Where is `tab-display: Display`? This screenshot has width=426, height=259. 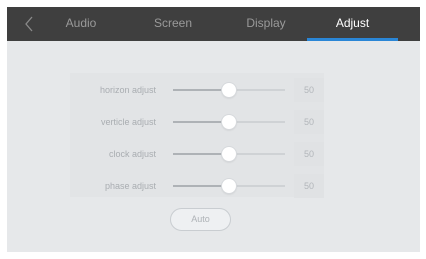 tab-display: Display is located at coordinates (266, 24).